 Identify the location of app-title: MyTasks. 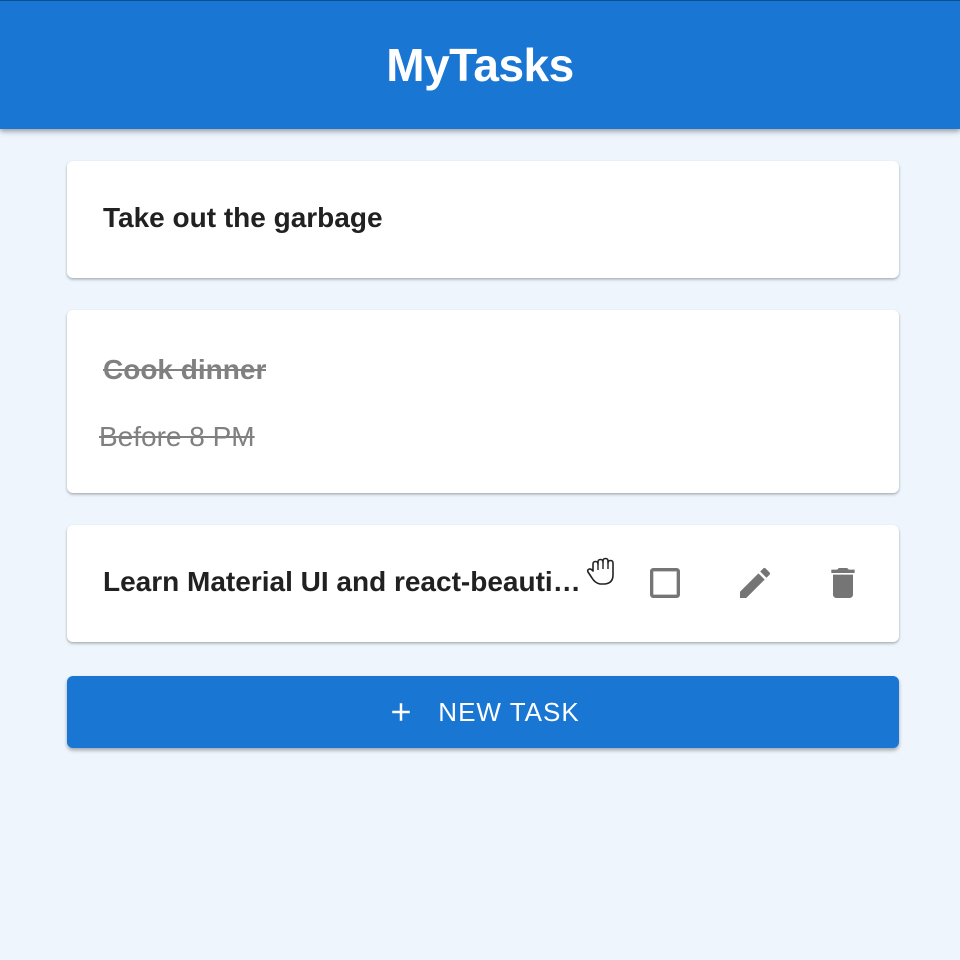
(480, 65).